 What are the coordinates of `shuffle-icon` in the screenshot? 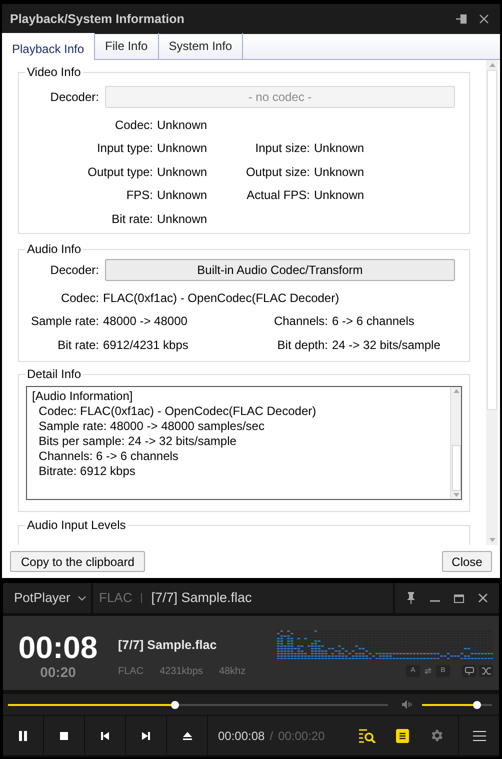 It's located at (486, 671).